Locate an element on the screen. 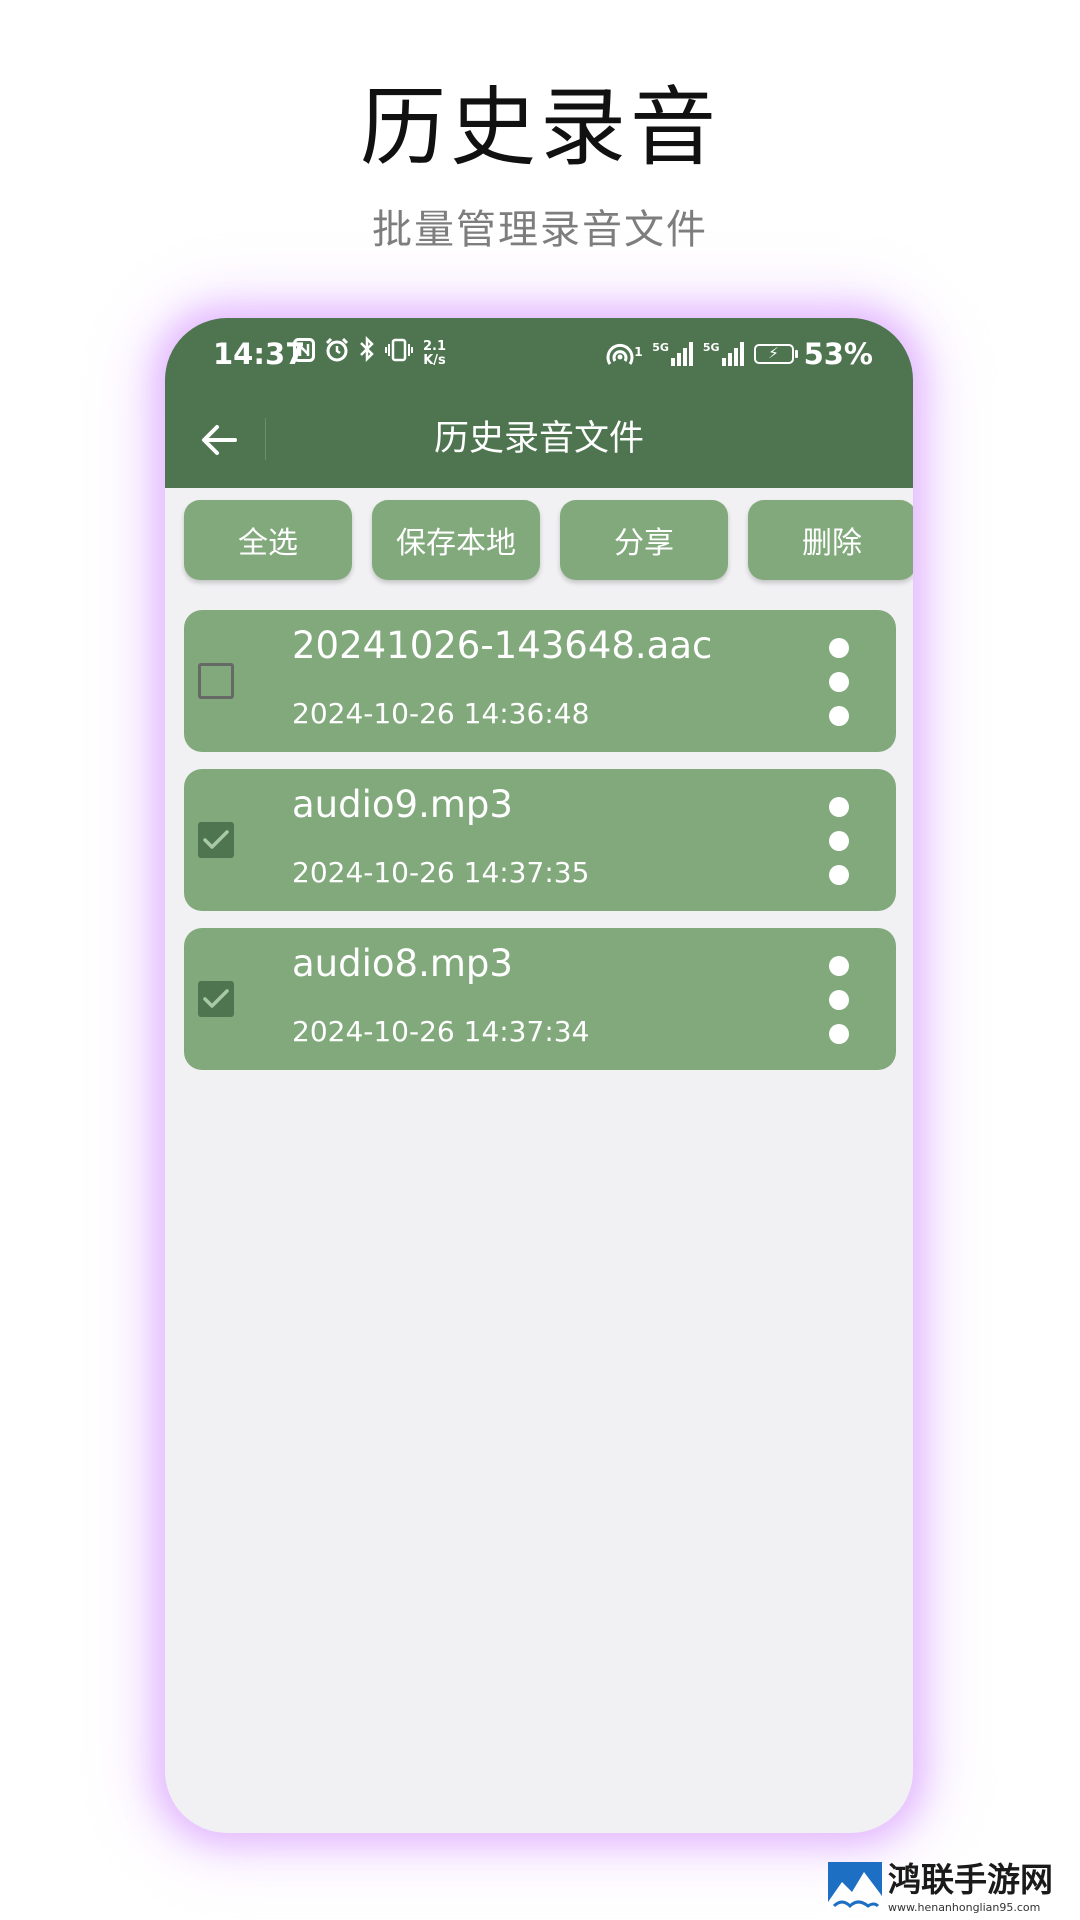 This screenshot has width=1080, height=1920. nfc-icon is located at coordinates (304, 354).